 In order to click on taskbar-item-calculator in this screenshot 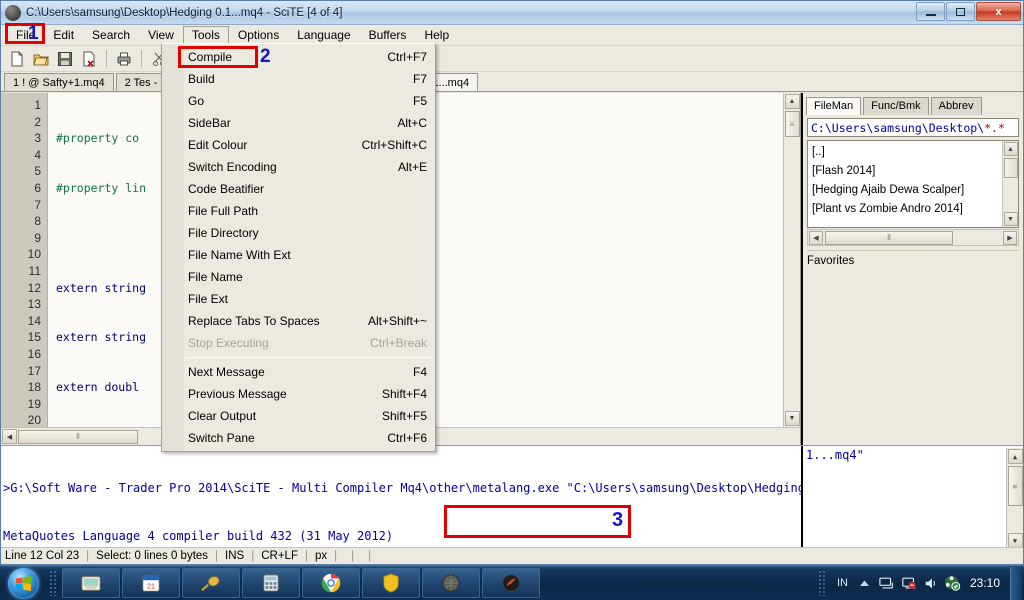, I will do `click(271, 583)`.